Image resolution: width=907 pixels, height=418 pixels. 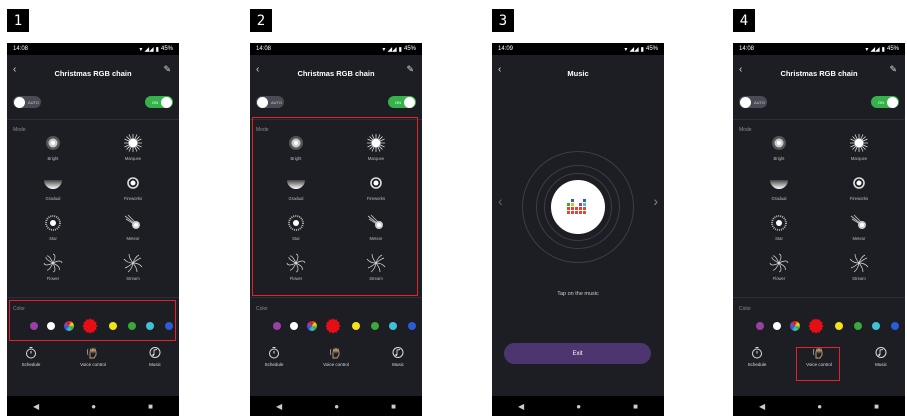 I want to click on auto-toggle-label: AUTO, so click(x=760, y=102).